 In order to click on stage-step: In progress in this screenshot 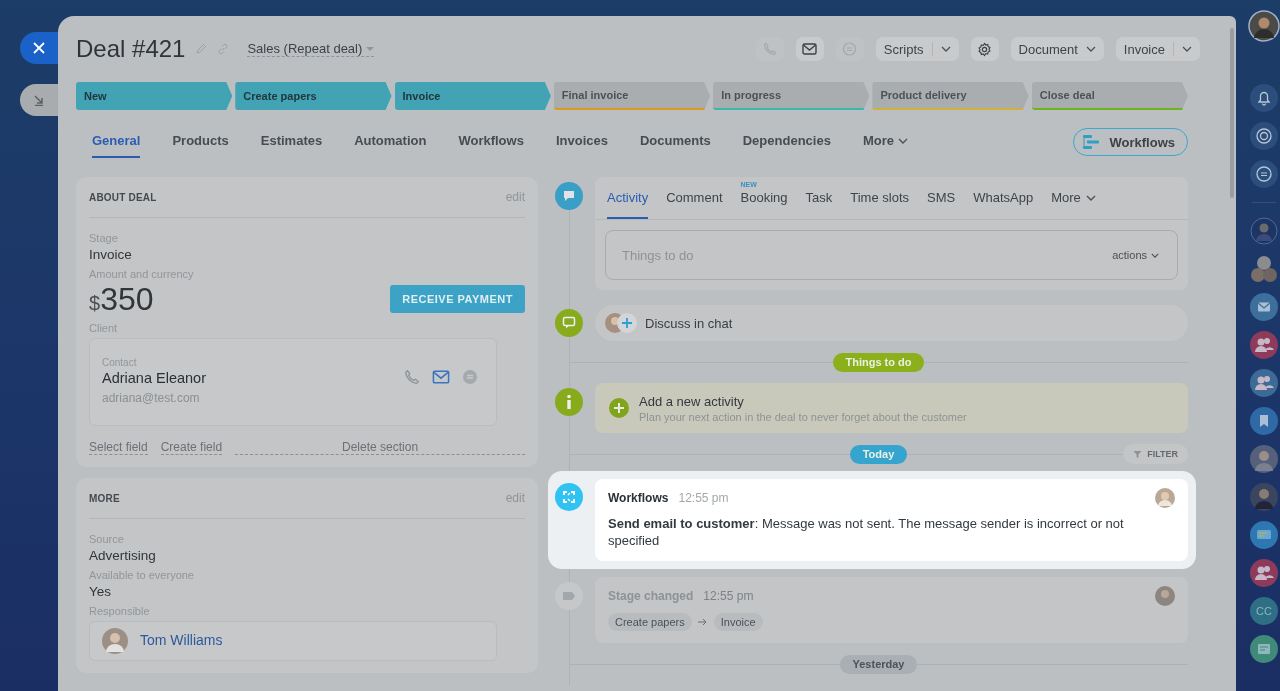, I will do `click(791, 96)`.